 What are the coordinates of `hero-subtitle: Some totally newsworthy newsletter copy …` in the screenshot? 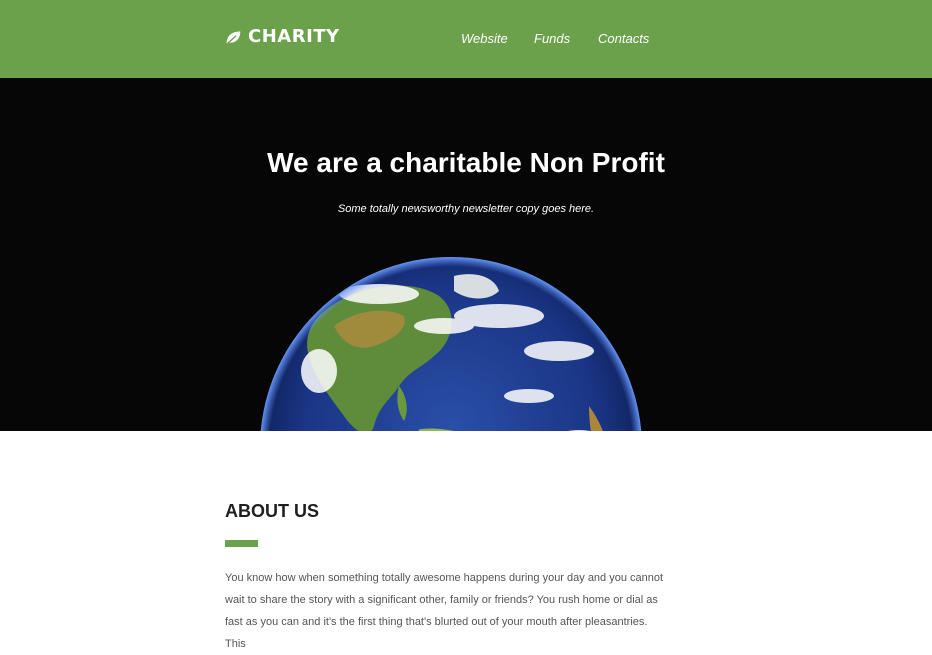 It's located at (466, 209).